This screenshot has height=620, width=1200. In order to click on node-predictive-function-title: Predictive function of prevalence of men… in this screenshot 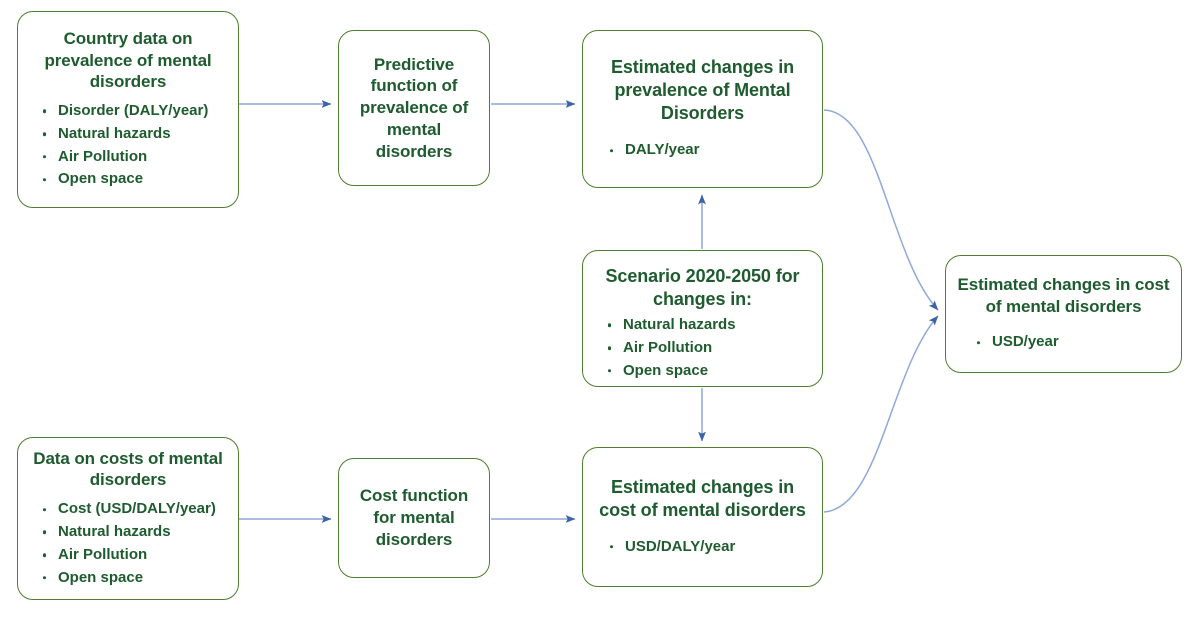, I will do `click(414, 107)`.